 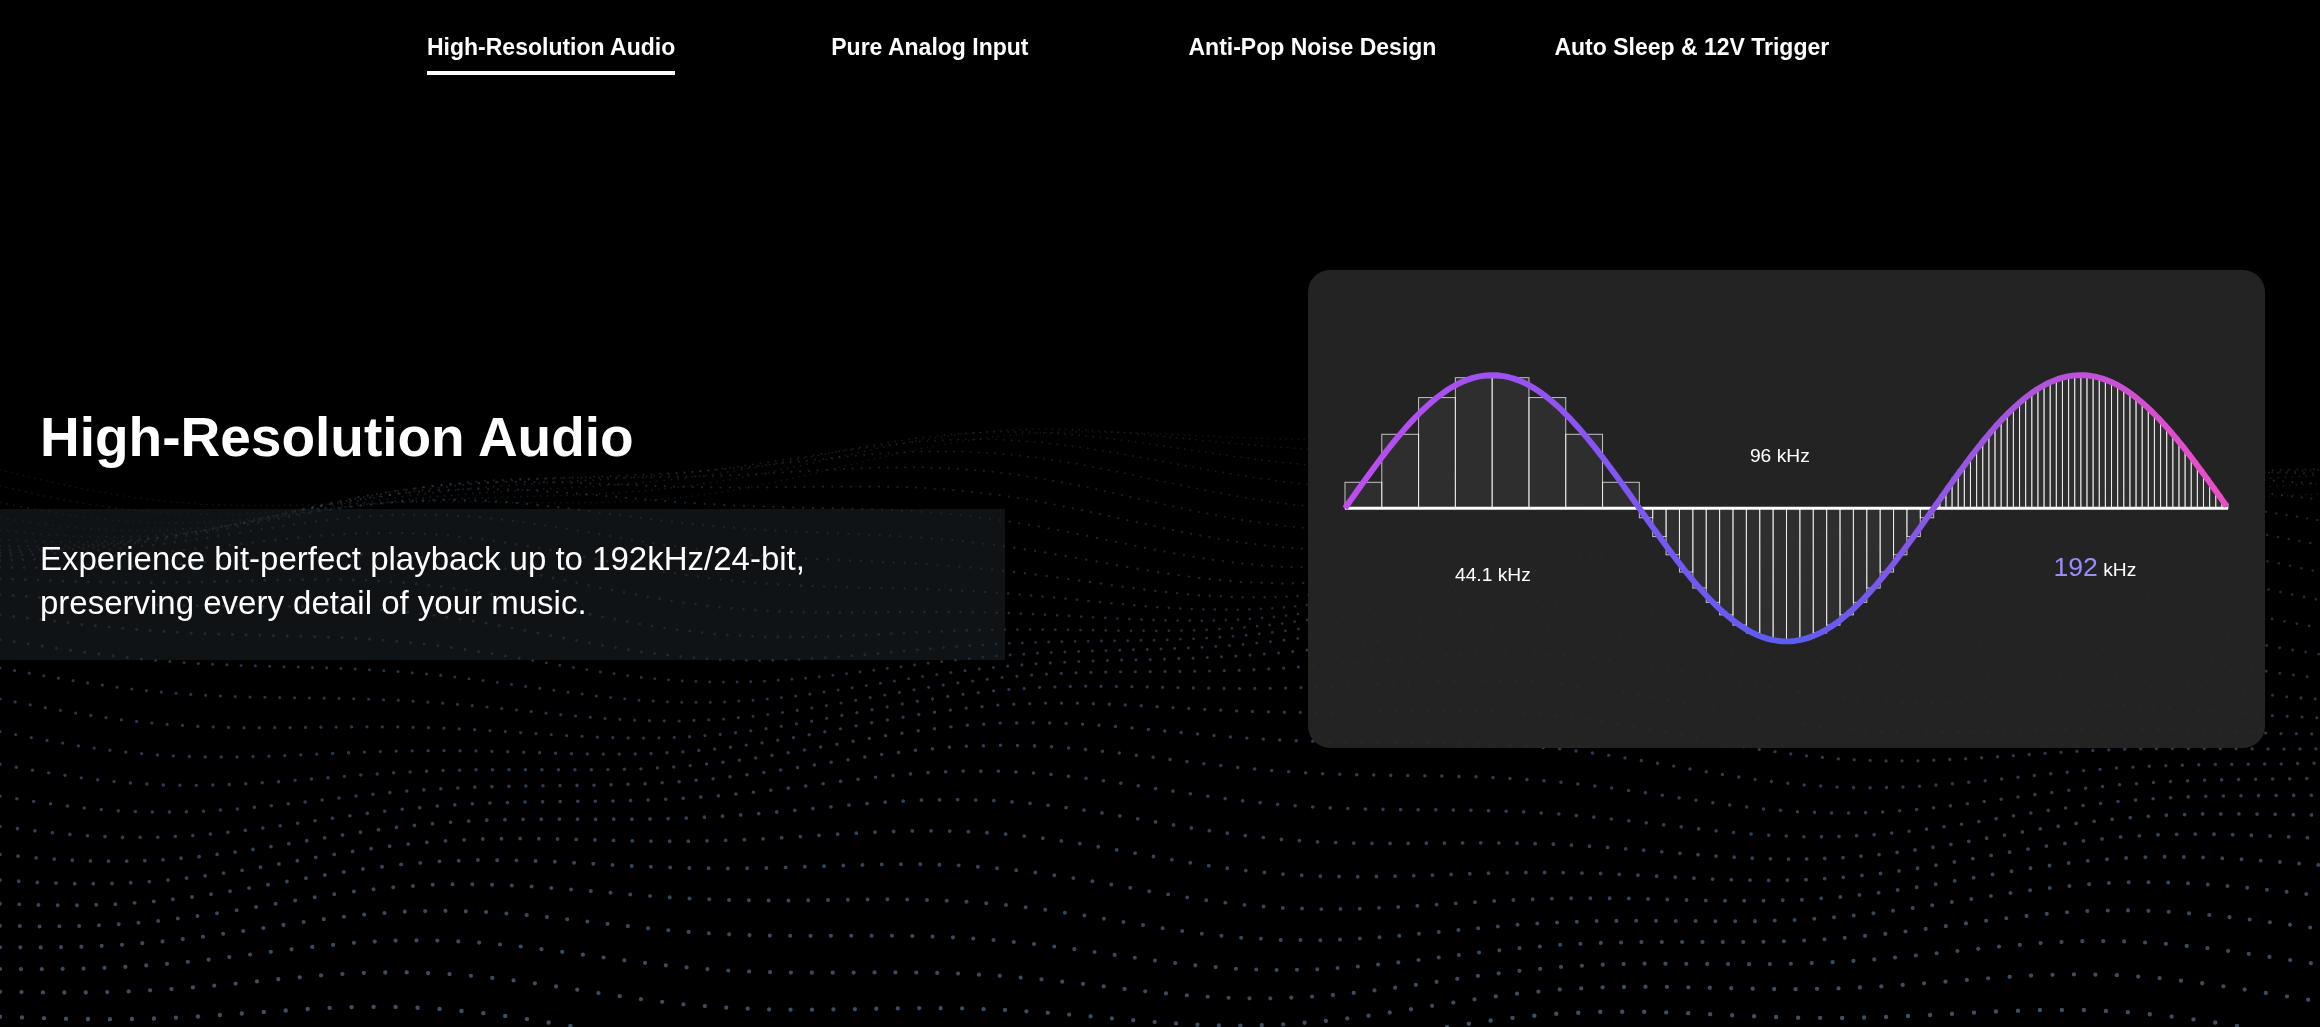 What do you see at coordinates (2095, 567) in the screenshot?
I see `sample-rate-label: 192 kHz` at bounding box center [2095, 567].